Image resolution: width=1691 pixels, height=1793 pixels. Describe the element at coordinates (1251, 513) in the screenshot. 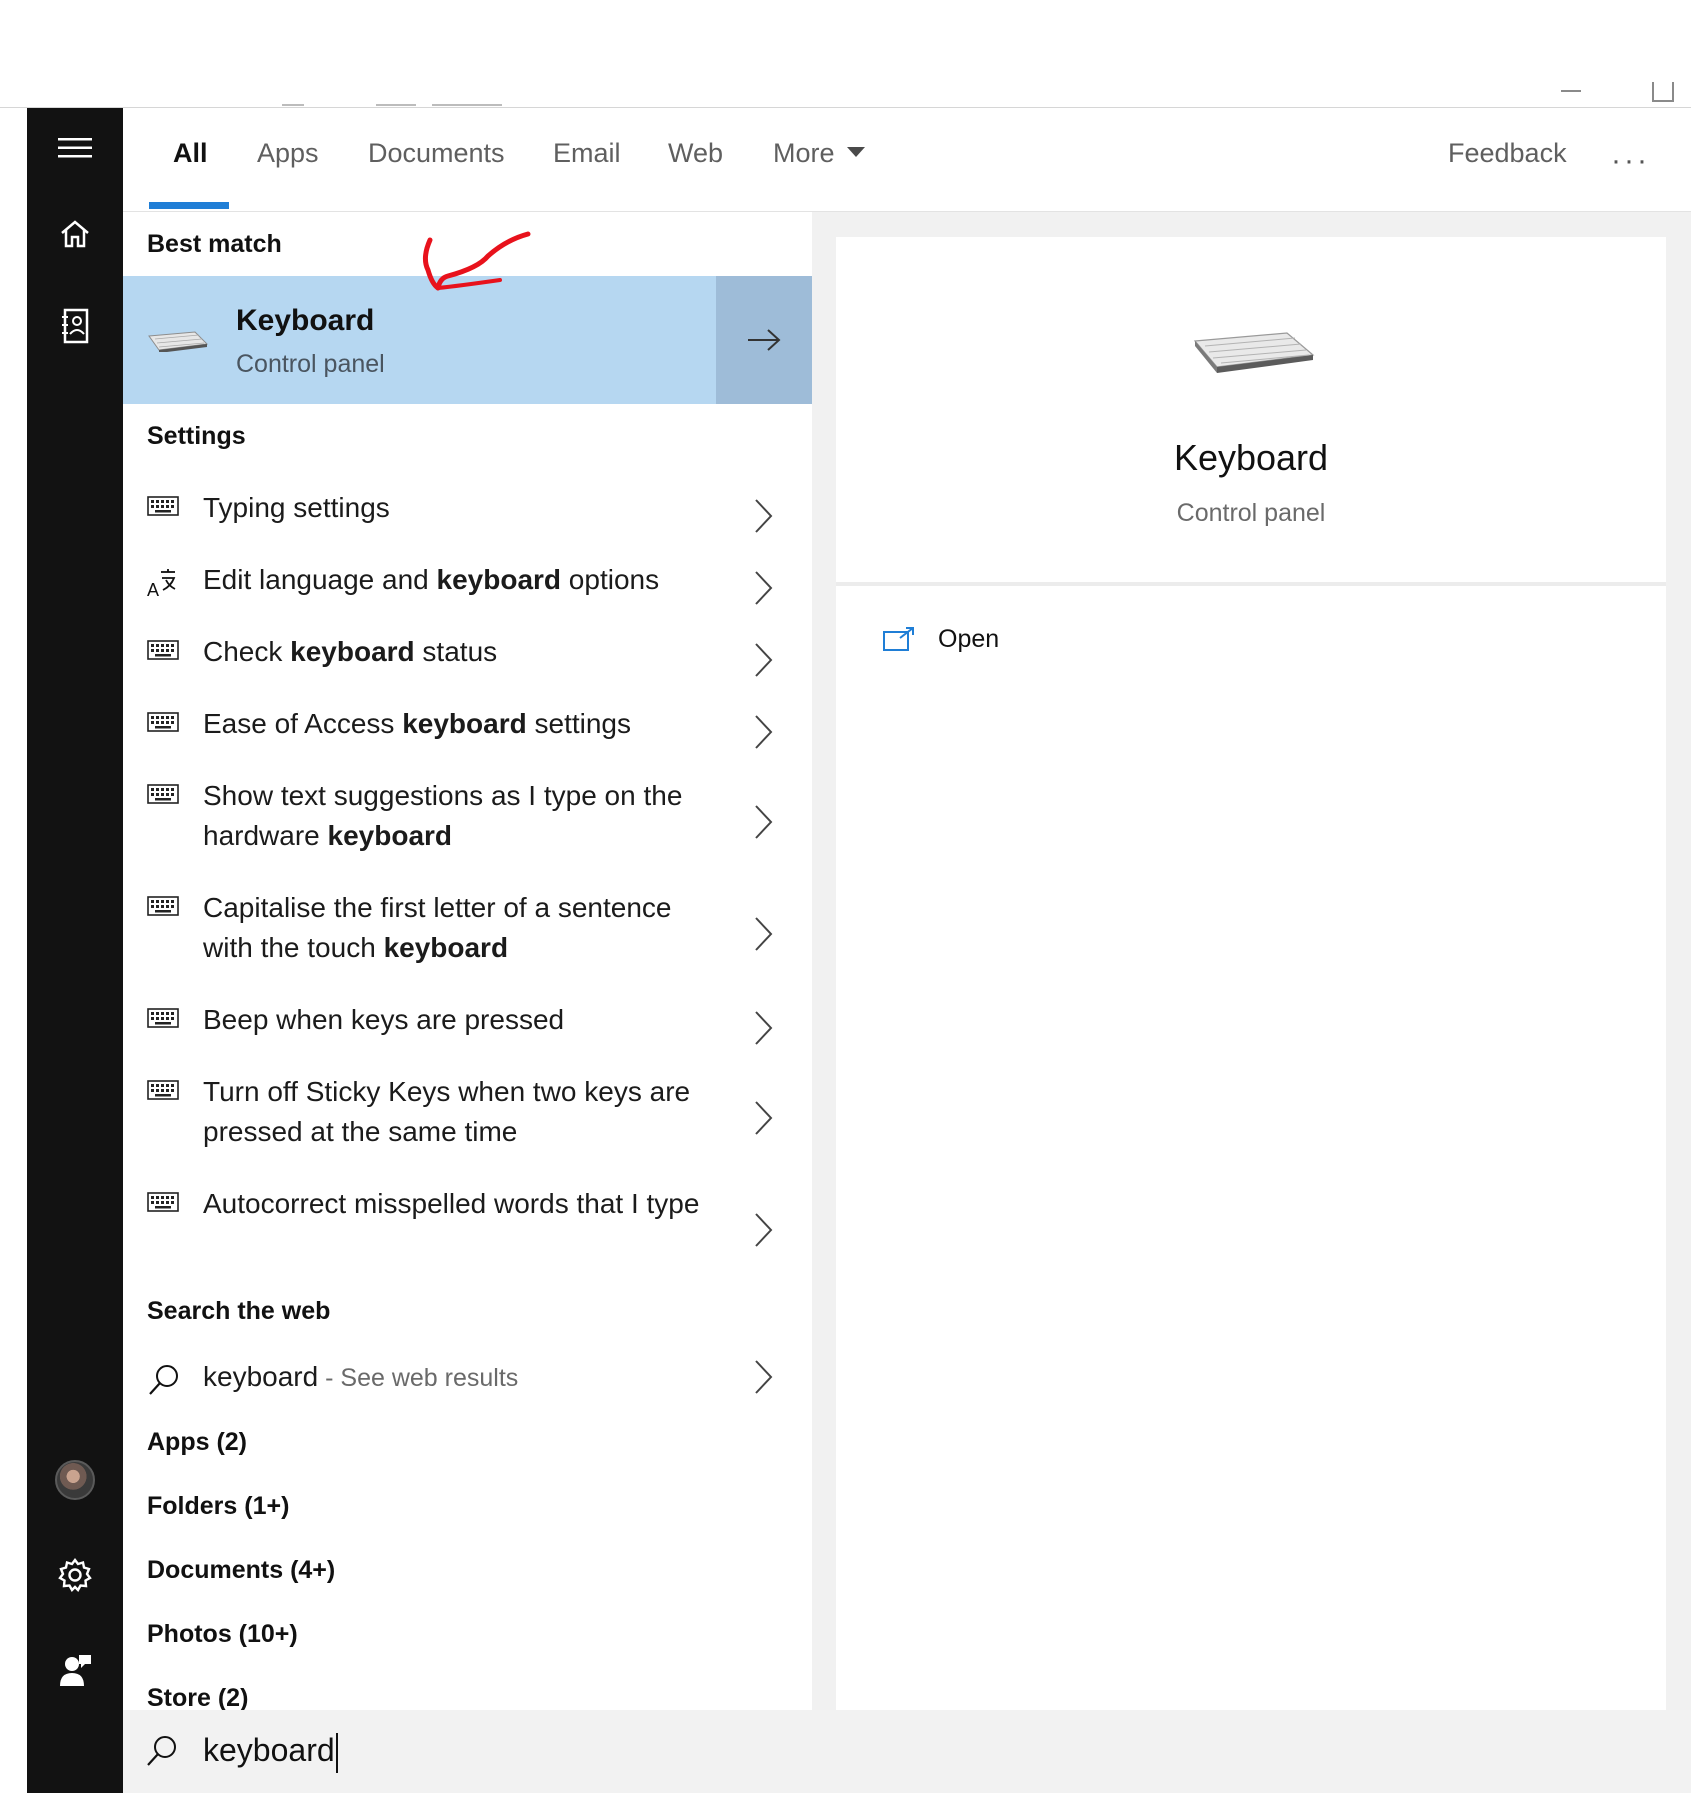

I see `preview-subtitle: Control panel` at that location.